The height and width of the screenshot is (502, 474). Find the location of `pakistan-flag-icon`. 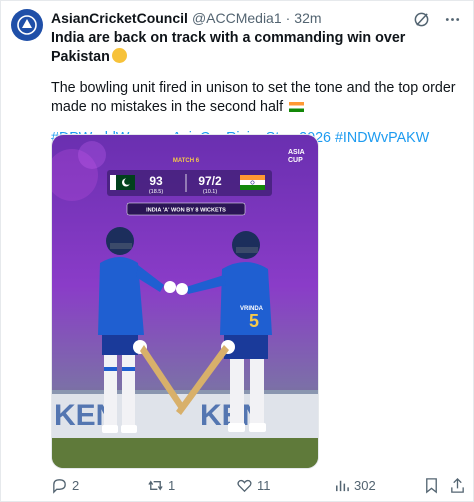

pakistan-flag-icon is located at coordinates (122, 182).